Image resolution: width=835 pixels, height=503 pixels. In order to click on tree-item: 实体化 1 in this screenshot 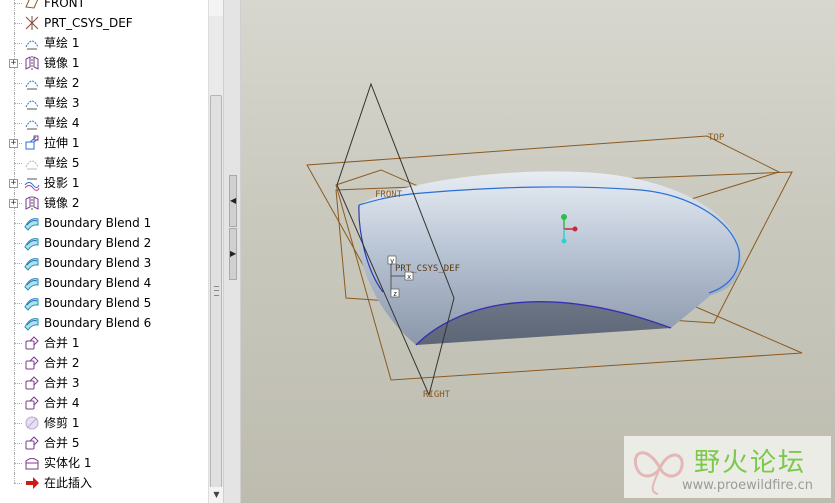, I will do `click(104, 463)`.